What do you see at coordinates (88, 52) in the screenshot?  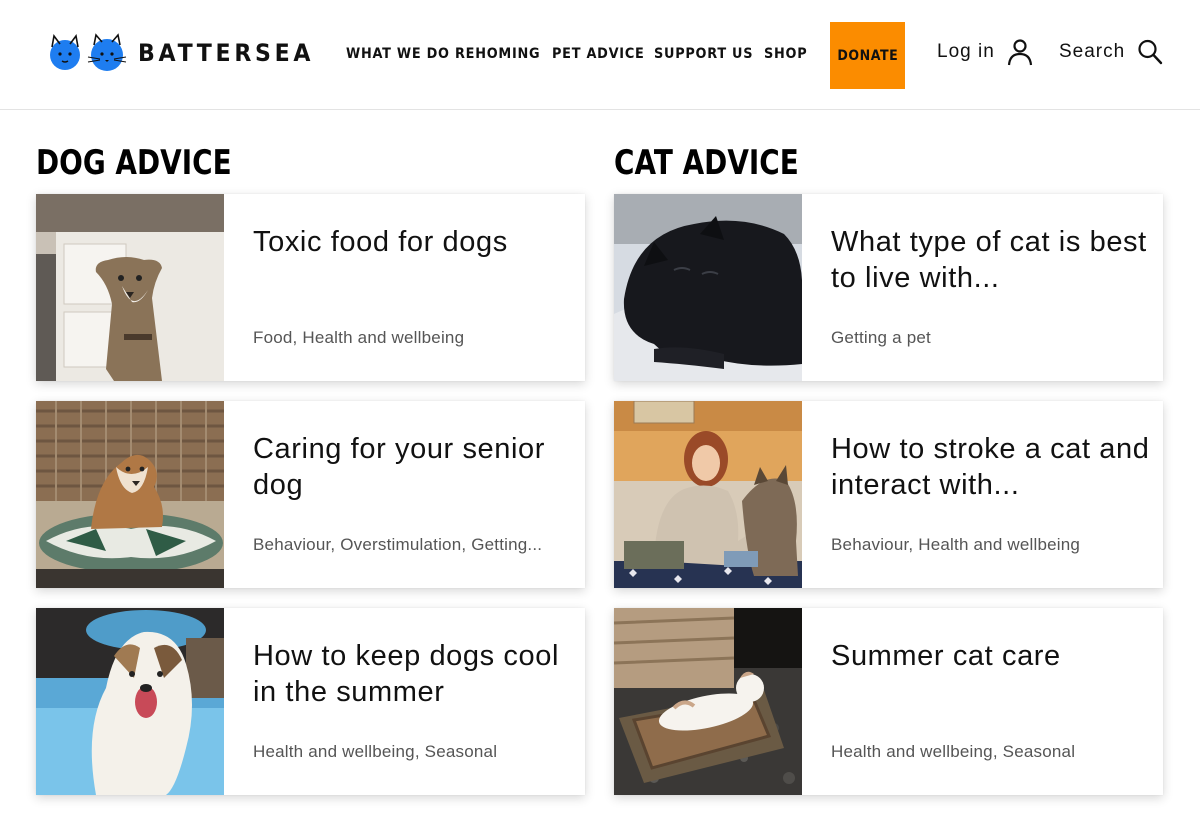 I see `cat-dog-logo-icon` at bounding box center [88, 52].